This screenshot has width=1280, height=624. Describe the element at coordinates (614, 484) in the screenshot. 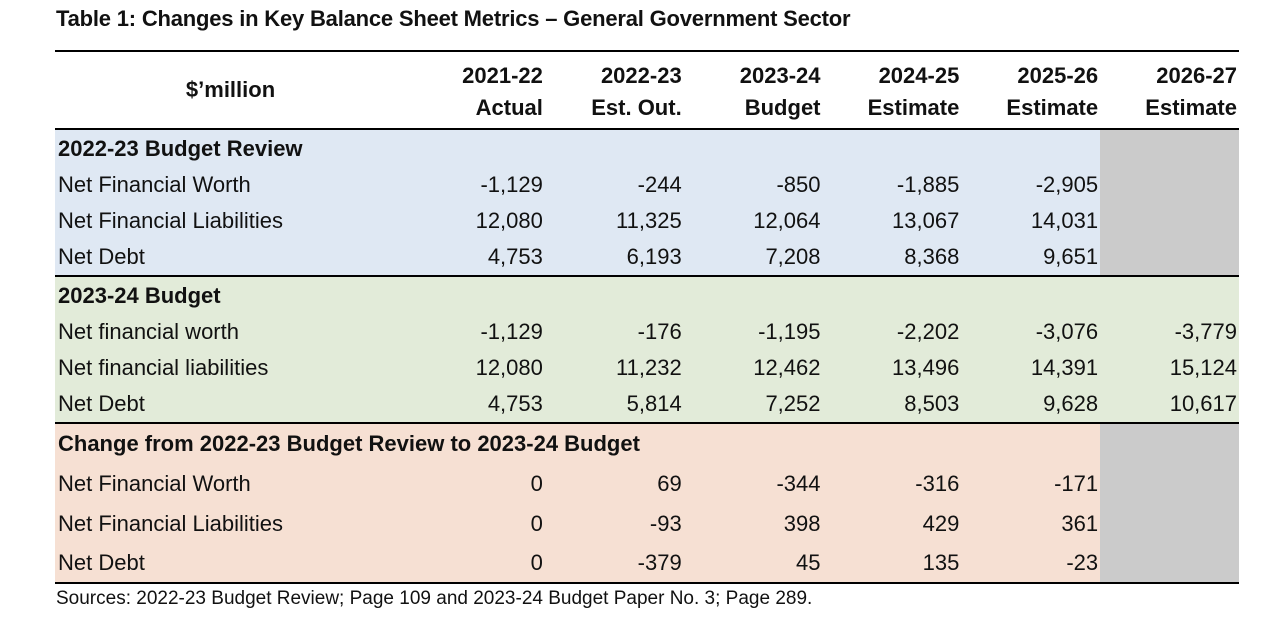

I see `value-cell: 69` at that location.